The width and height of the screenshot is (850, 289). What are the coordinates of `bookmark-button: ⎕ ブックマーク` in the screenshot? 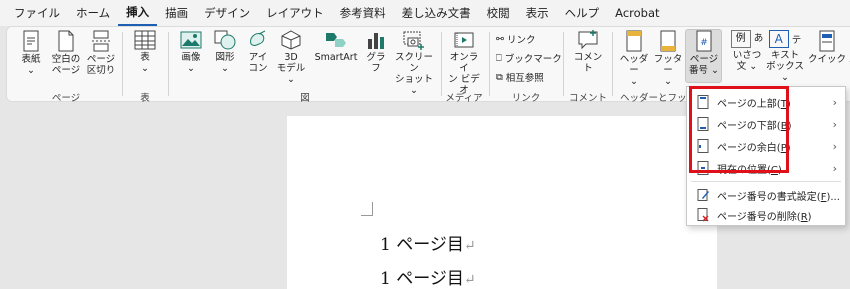 It's located at (529, 58).